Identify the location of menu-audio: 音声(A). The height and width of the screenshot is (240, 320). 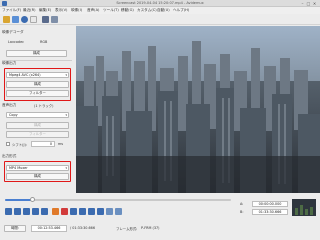
(93, 10).